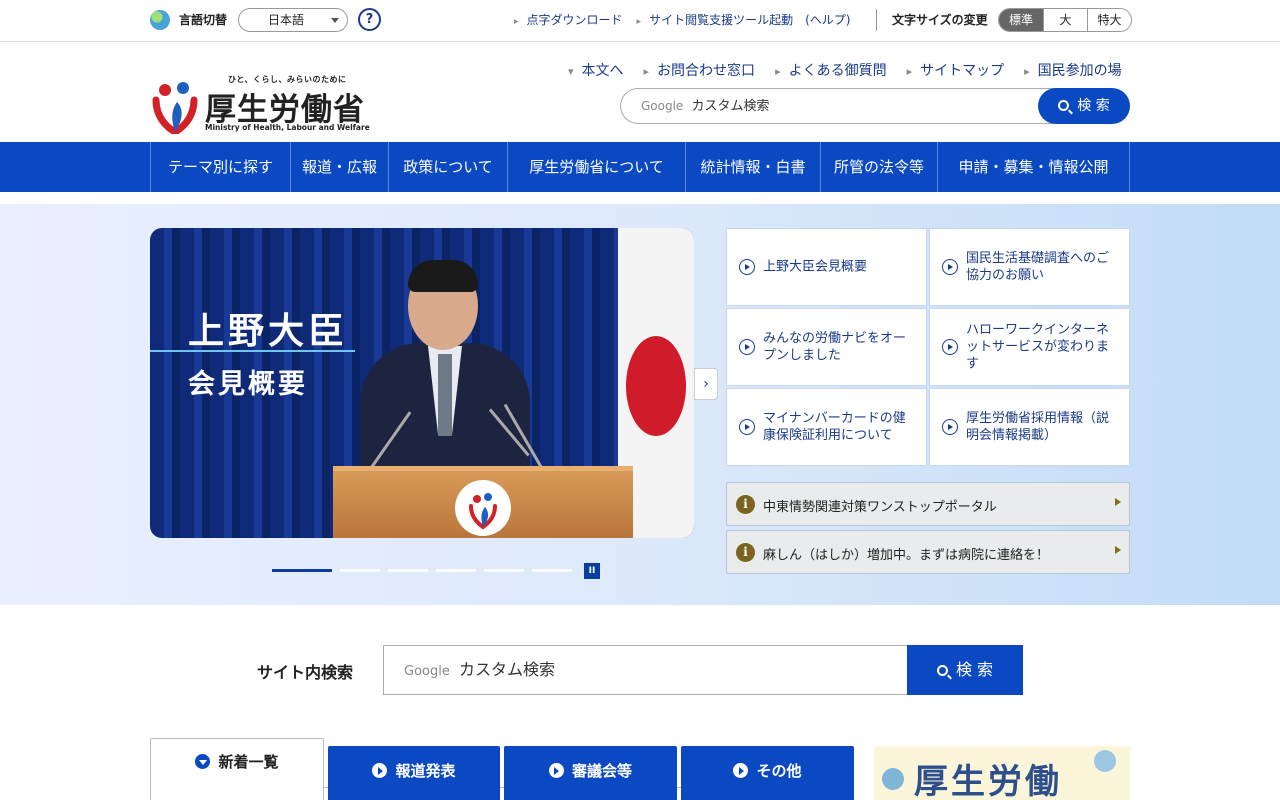 The height and width of the screenshot is (800, 1280). Describe the element at coordinates (221, 167) in the screenshot. I see `nav-item-themes: テーマ別に探す` at that location.